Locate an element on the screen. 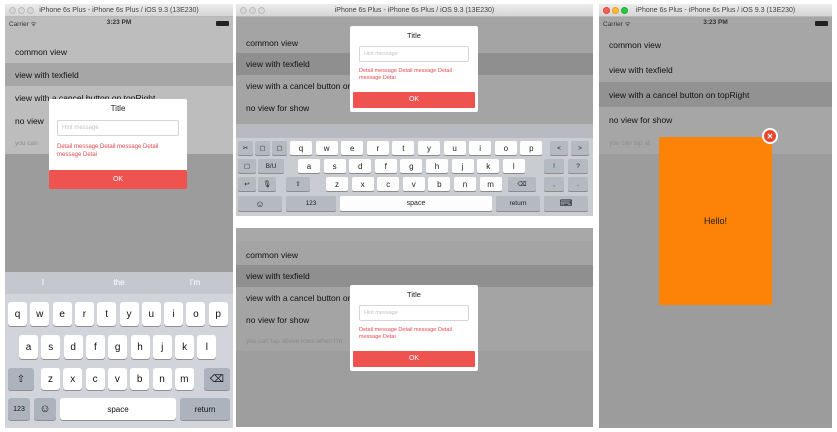  exclaim-key: ! is located at coordinates (554, 166).